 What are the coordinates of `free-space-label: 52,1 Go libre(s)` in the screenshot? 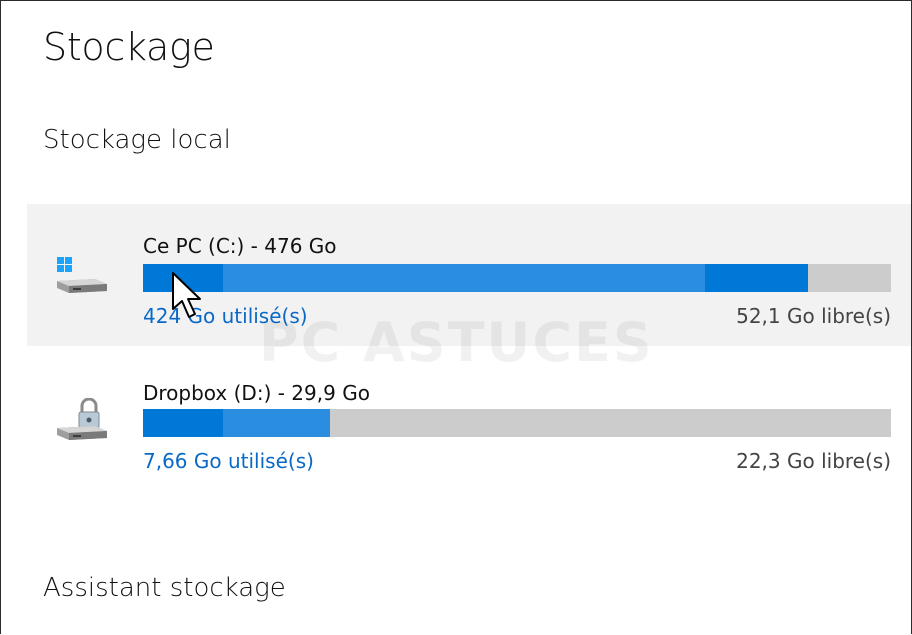 It's located at (813, 316).